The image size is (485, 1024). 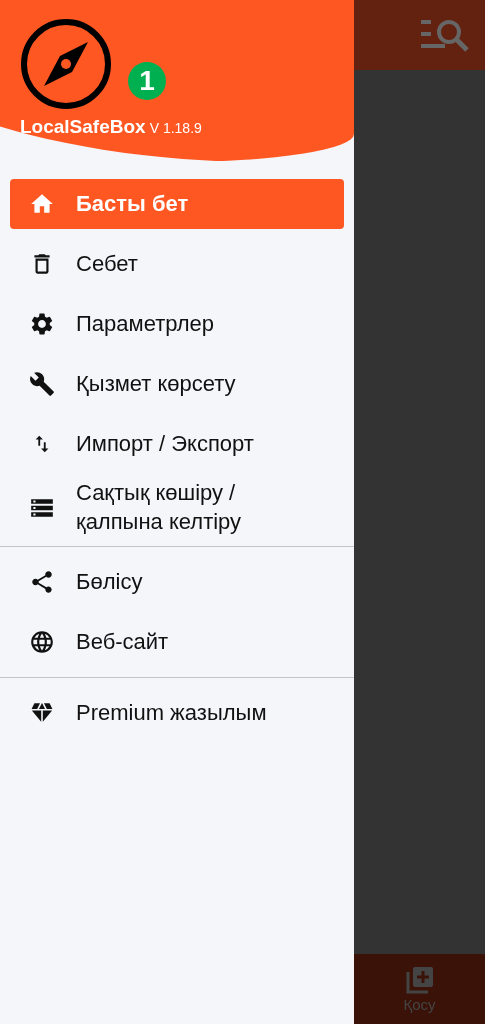 I want to click on menu-item: Бөлісу, so click(x=177, y=582).